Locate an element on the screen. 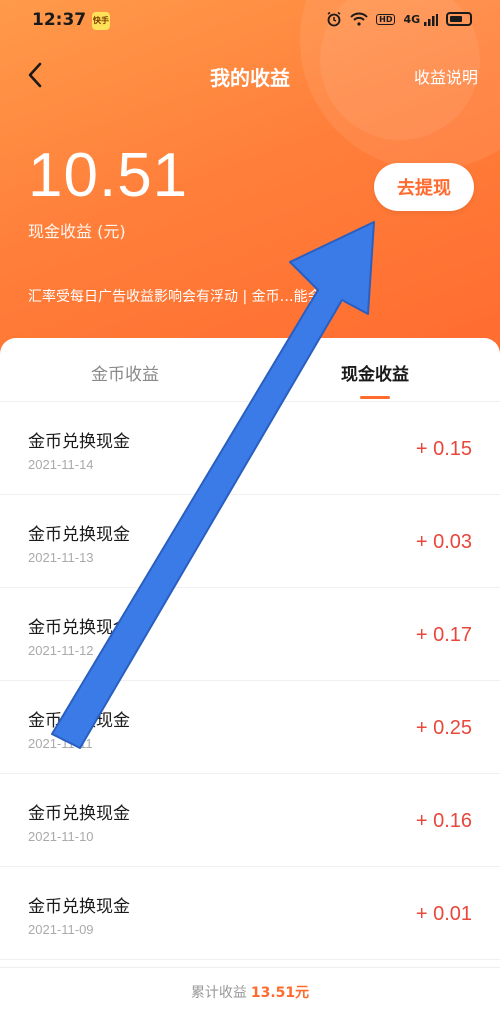 The height and width of the screenshot is (1009, 500). record-value: + 0.16 is located at coordinates (443, 821).